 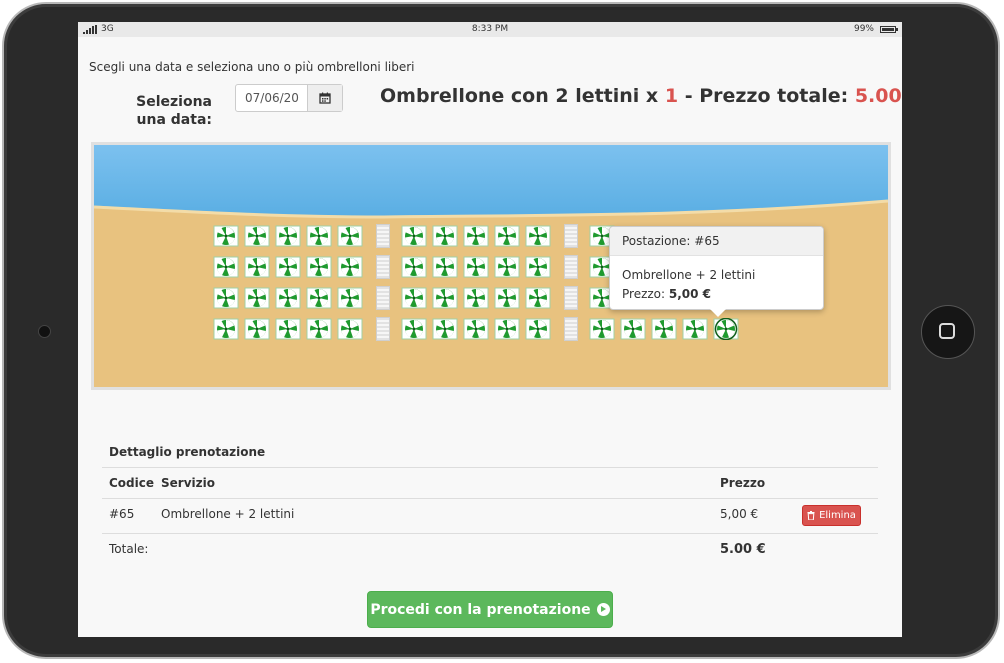 What do you see at coordinates (188, 483) in the screenshot?
I see `col-service: Servizio` at bounding box center [188, 483].